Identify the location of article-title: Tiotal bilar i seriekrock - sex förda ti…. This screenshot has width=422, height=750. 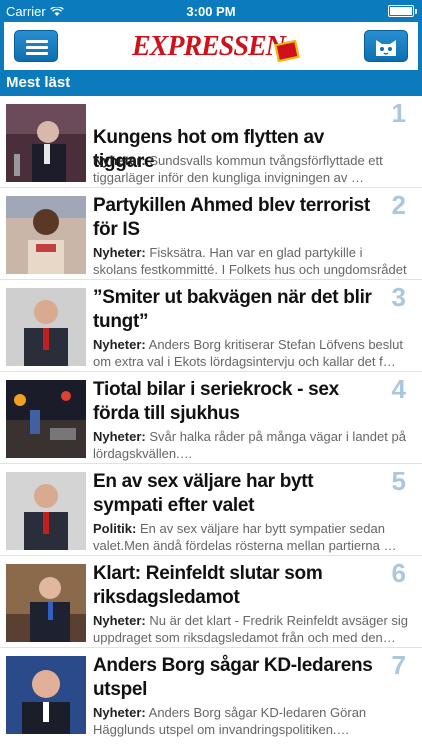
(216, 401).